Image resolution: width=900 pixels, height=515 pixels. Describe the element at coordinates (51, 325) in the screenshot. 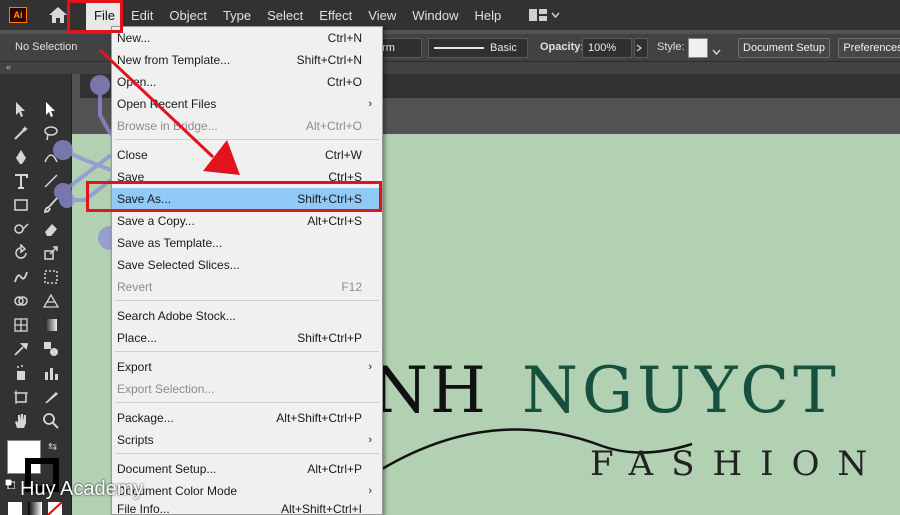

I see `gradient-tool-icon` at that location.